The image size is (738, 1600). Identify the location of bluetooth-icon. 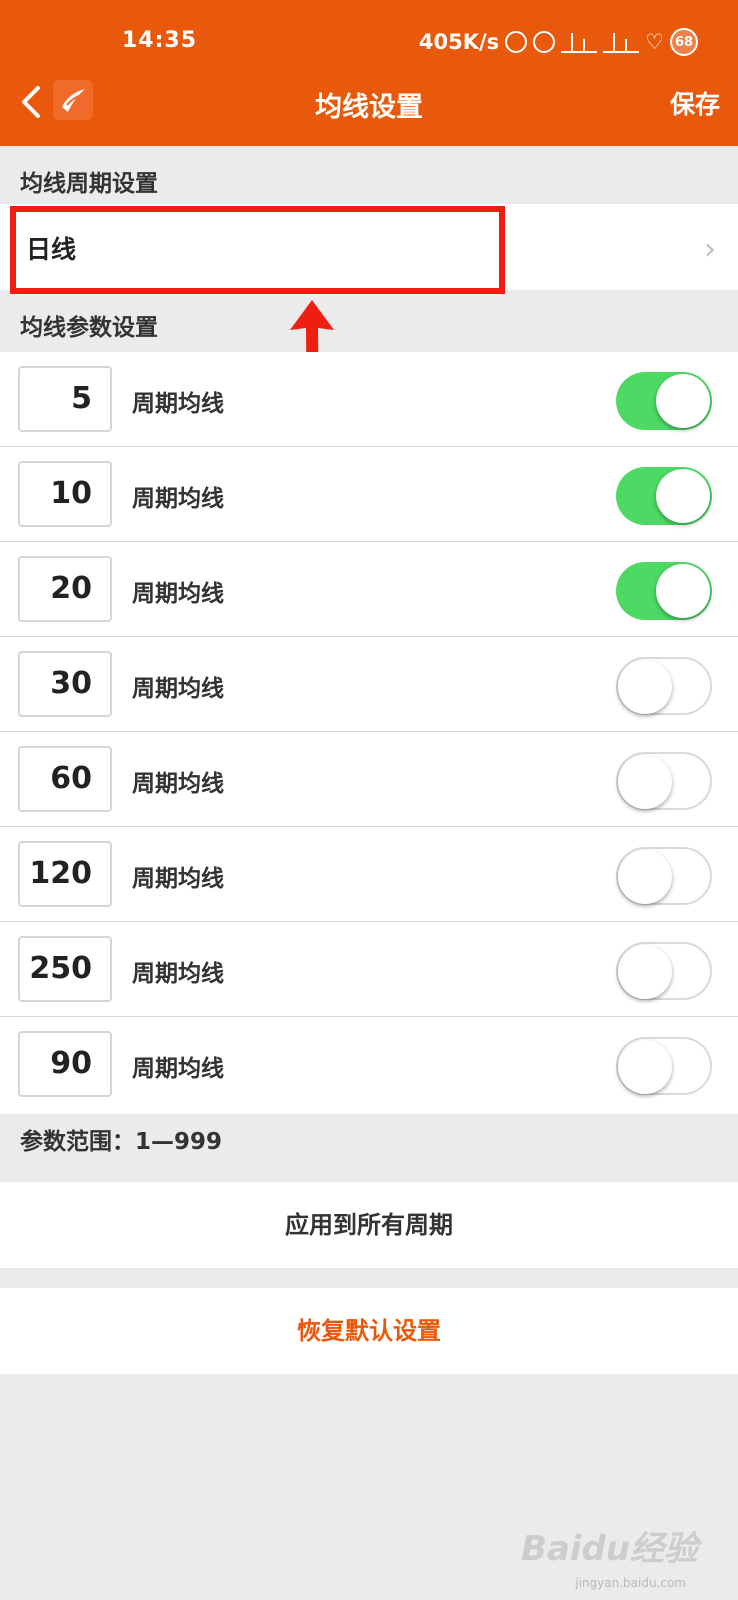
(516, 42).